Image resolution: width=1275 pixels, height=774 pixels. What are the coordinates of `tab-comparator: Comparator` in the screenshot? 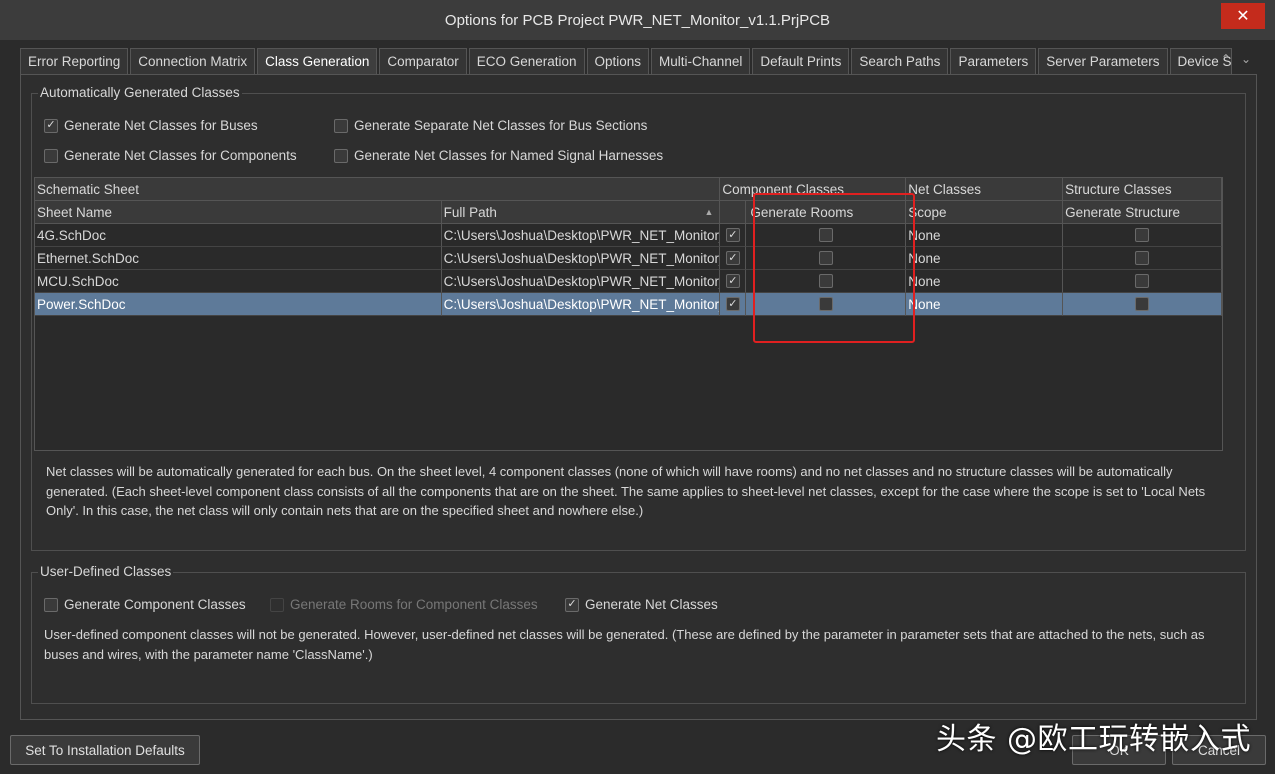 It's located at (423, 61).